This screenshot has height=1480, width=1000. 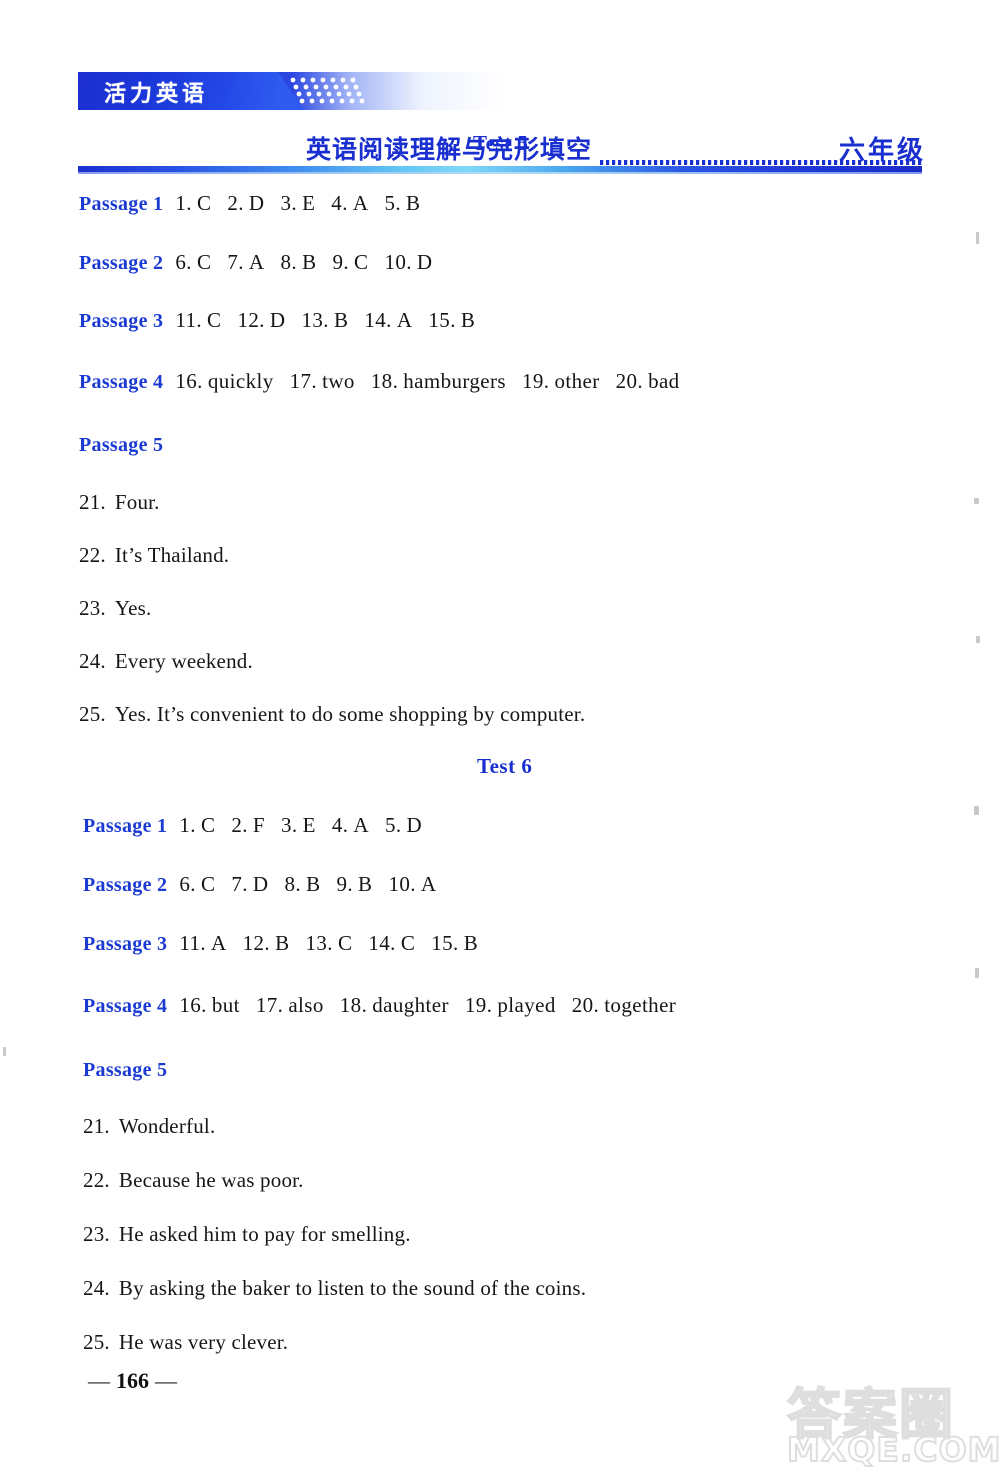 What do you see at coordinates (264, 1234) in the screenshot?
I see `answer-text: He asked him to pay for smelling.` at bounding box center [264, 1234].